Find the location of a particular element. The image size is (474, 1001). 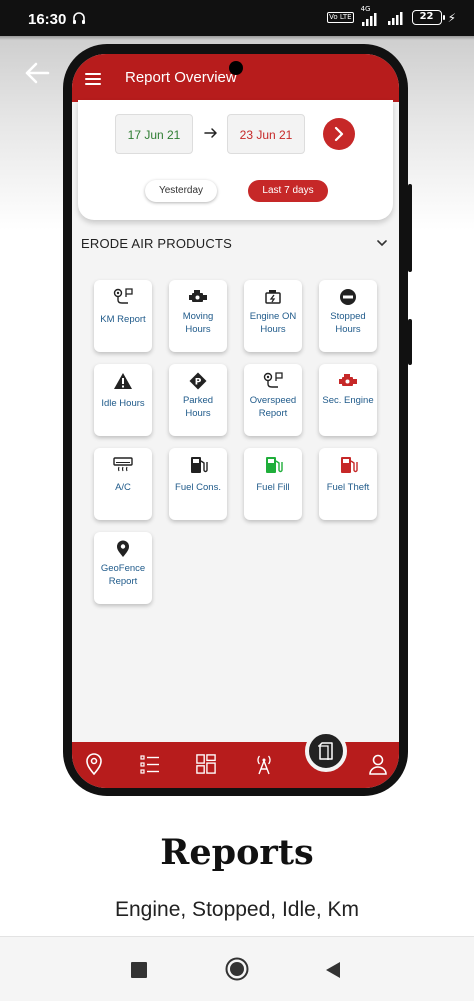

volte-badge: Vo LTE is located at coordinates (340, 17).